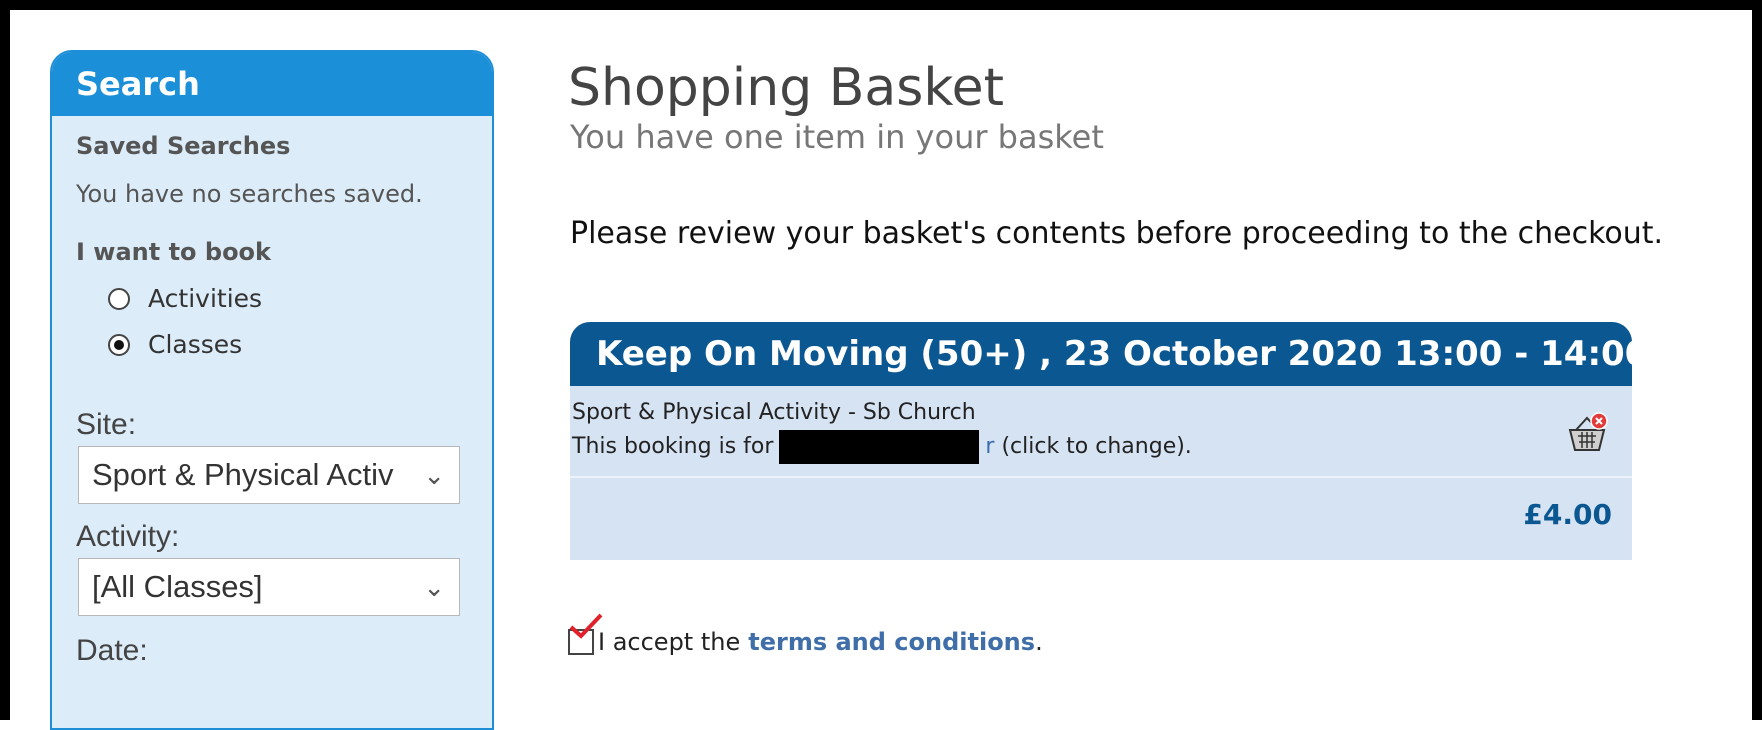  Describe the element at coordinates (183, 146) in the screenshot. I see `saved-searches-heading: Saved Searches` at that location.